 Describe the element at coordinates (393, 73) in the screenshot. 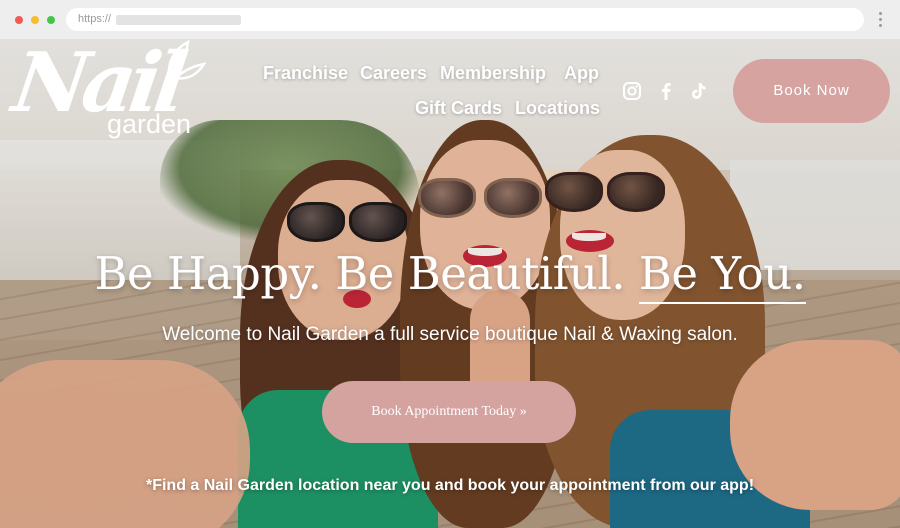

I see `nav-link-careers: Careers` at that location.